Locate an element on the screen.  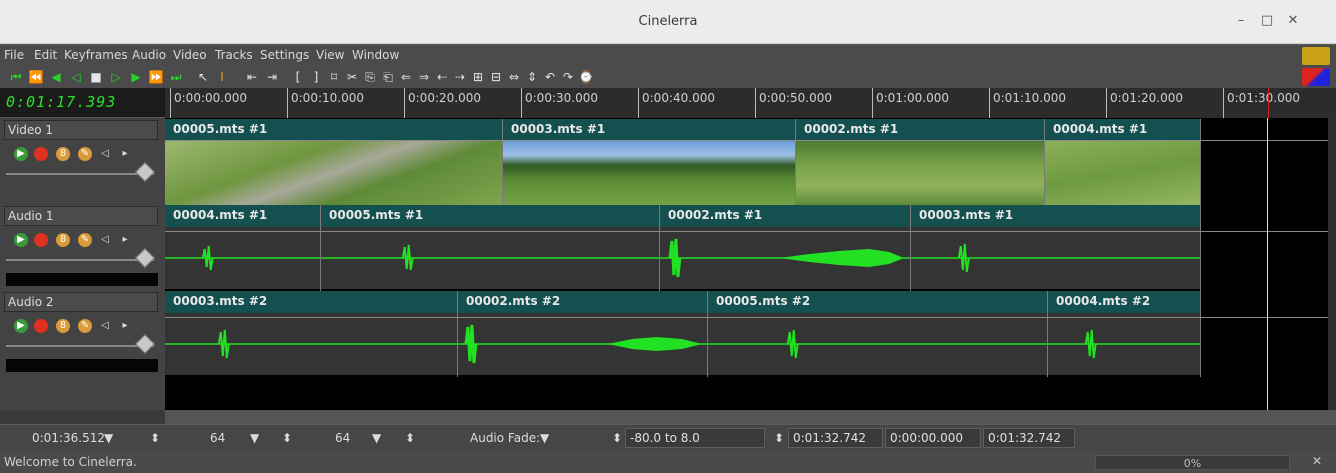
menu-video: Video is located at coordinates (190, 55).